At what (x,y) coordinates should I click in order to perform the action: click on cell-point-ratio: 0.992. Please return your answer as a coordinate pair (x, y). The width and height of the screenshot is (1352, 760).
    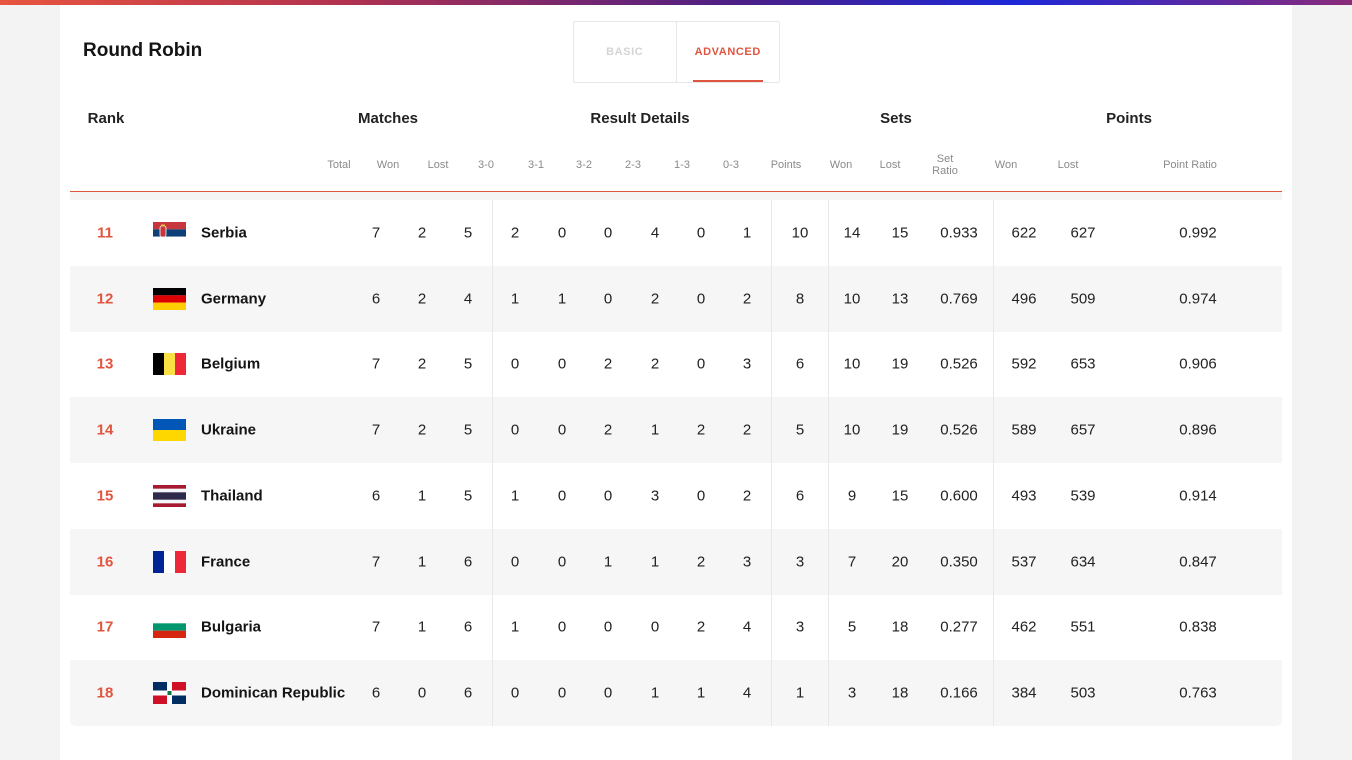
    Looking at the image, I should click on (1198, 233).